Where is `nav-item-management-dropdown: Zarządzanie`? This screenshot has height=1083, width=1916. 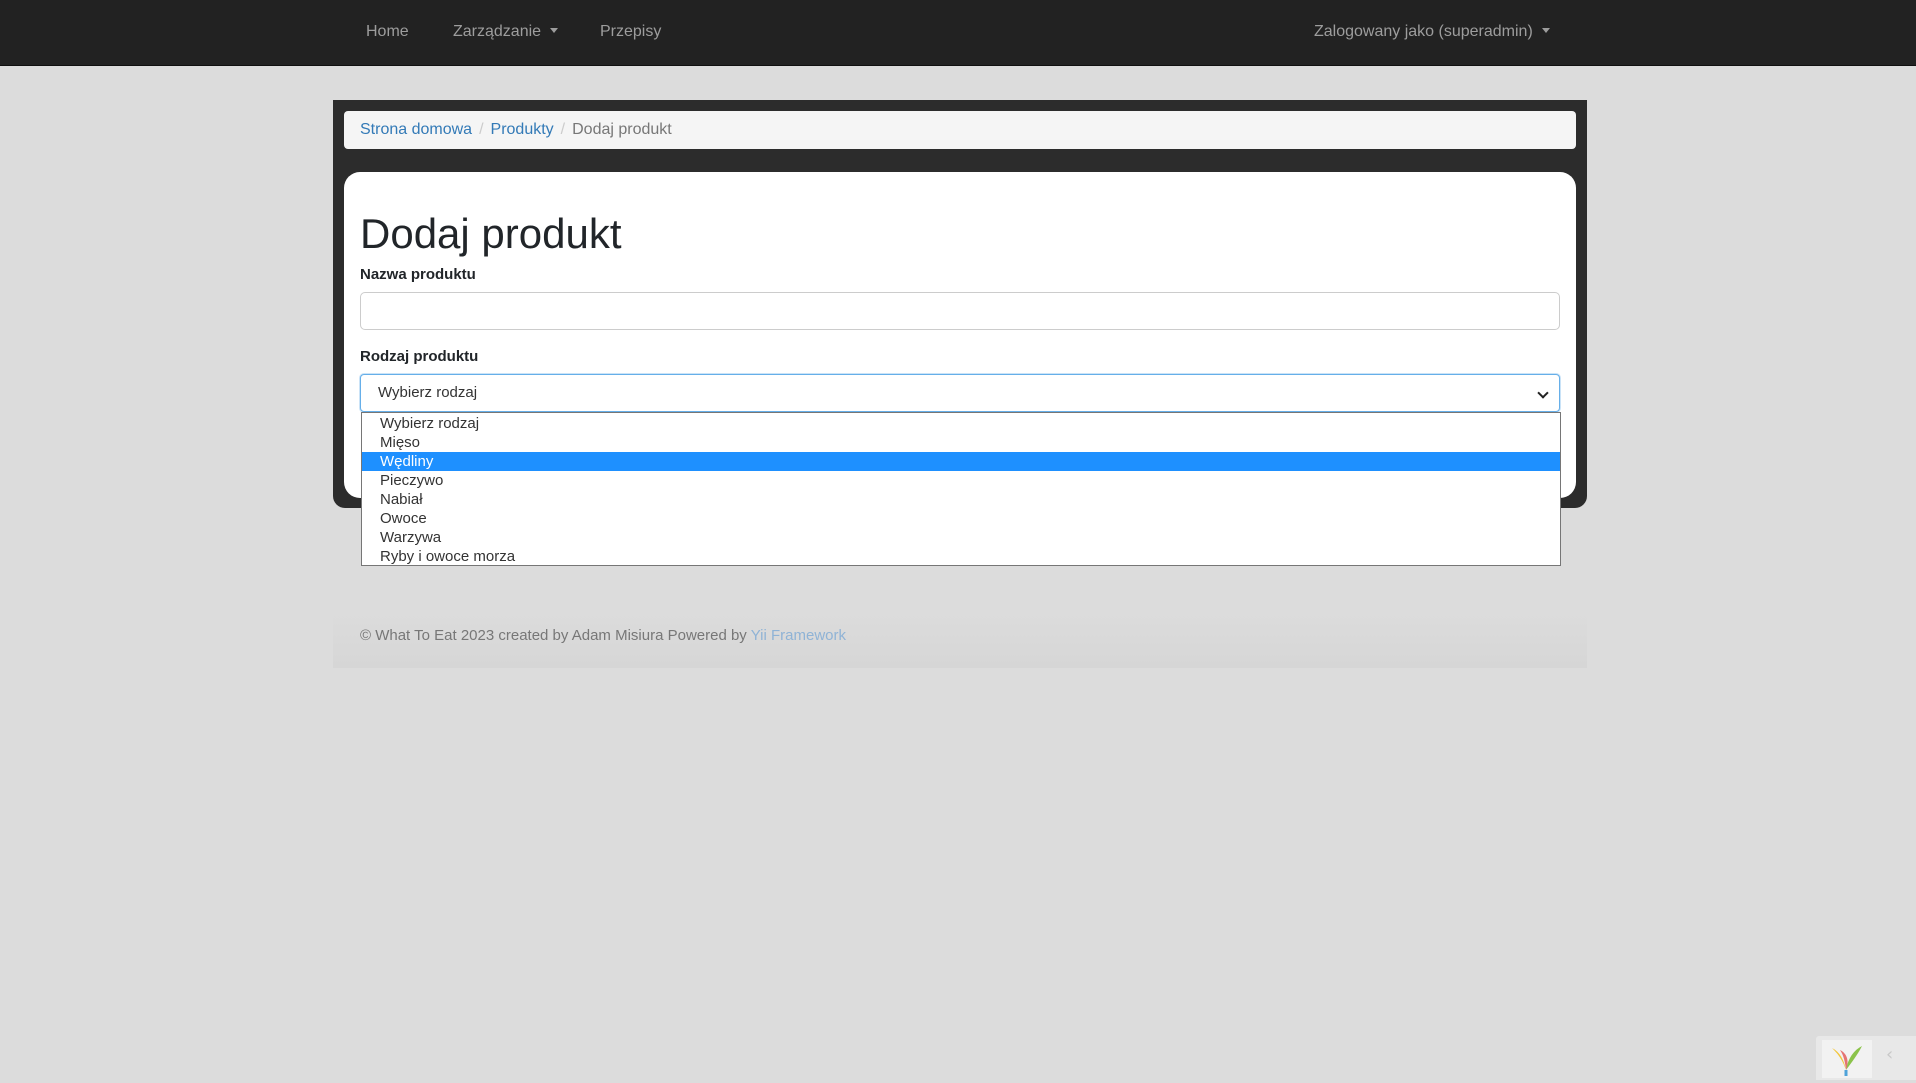 nav-item-management-dropdown: Zarządzanie is located at coordinates (506, 35).